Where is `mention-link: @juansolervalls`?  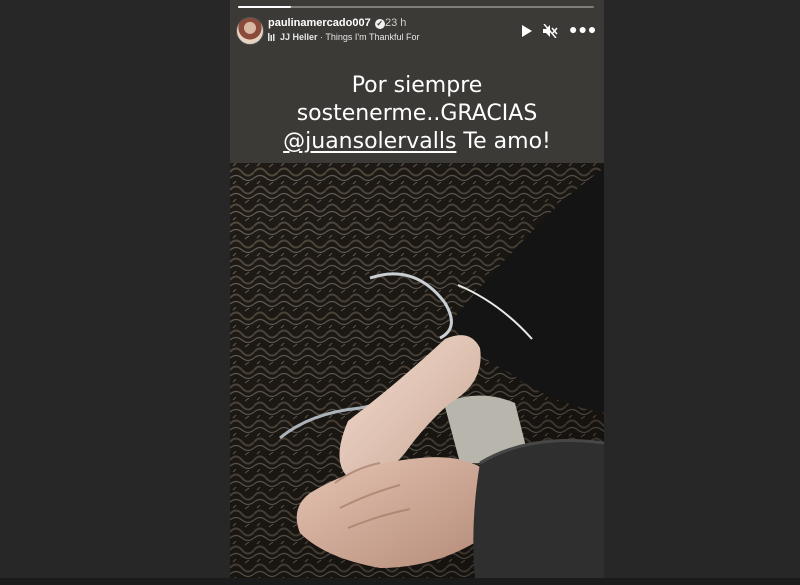 mention-link: @juansolervalls is located at coordinates (369, 141).